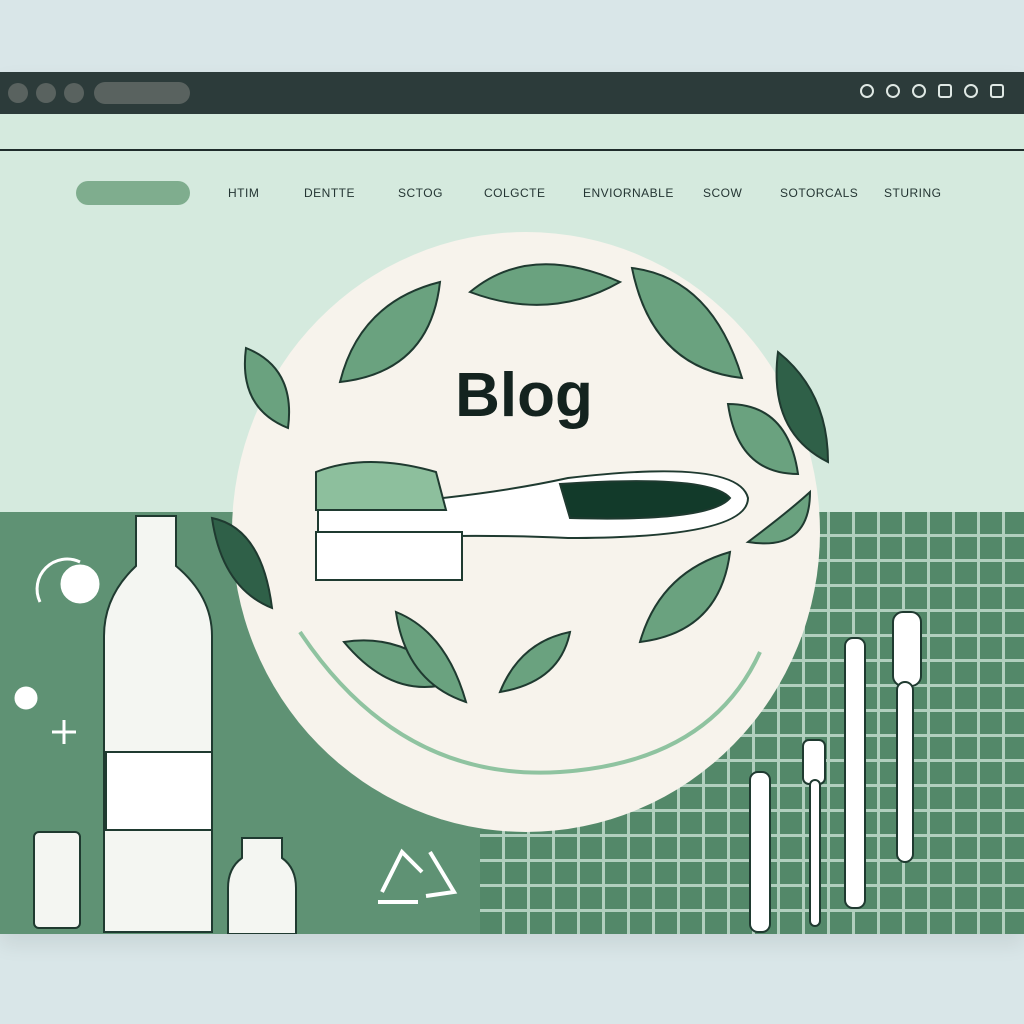  Describe the element at coordinates (524, 395) in the screenshot. I see `hero-title: Blog` at that location.